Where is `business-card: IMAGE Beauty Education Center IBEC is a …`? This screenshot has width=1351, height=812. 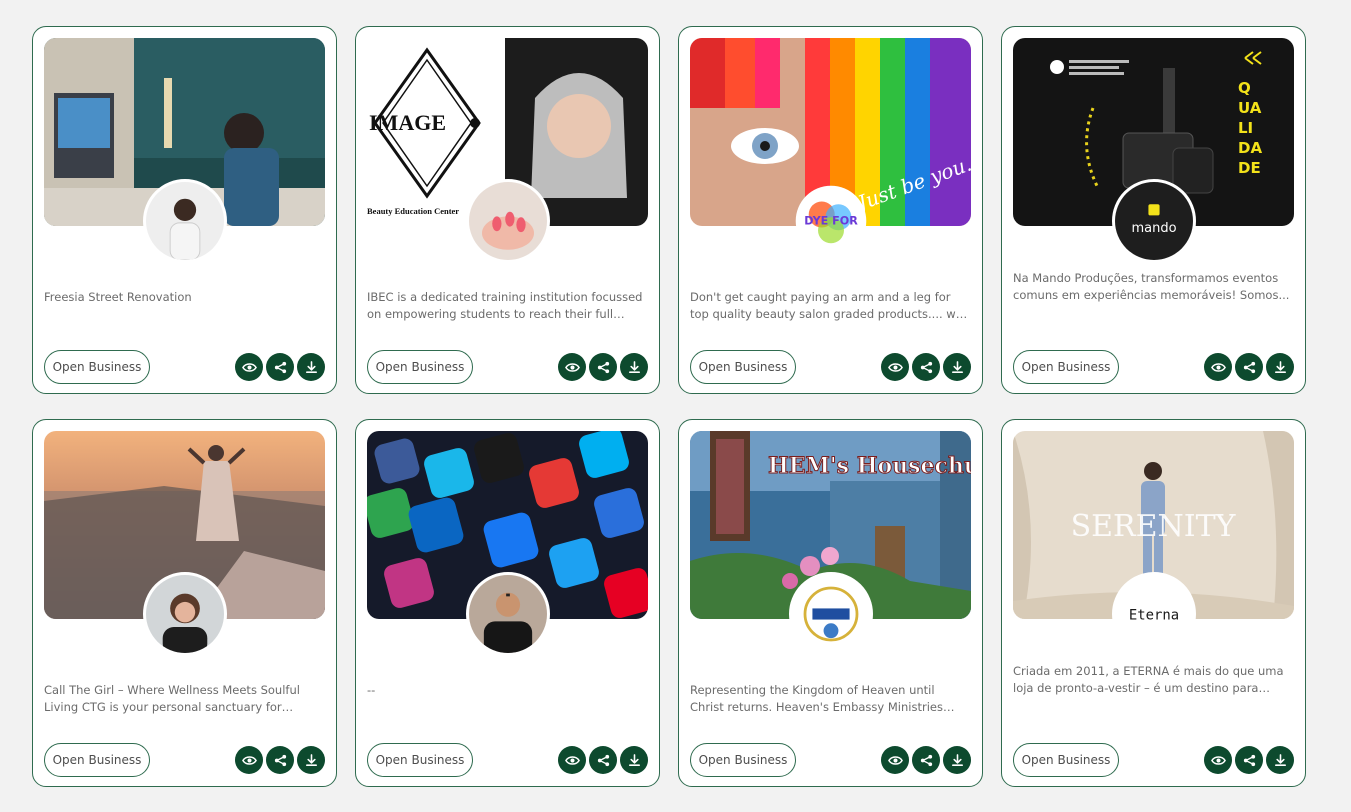
business-card: IMAGE Beauty Education Center IBEC is a … is located at coordinates (507, 210).